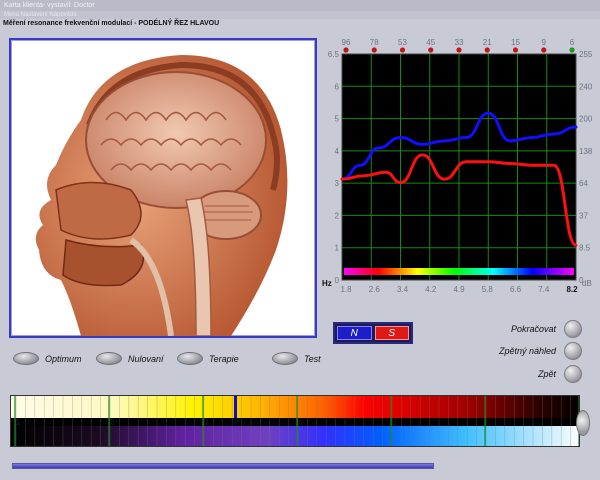 The width and height of the screenshot is (600, 480). Describe the element at coordinates (587, 283) in the screenshot. I see `y2-axis-label: dB` at that location.